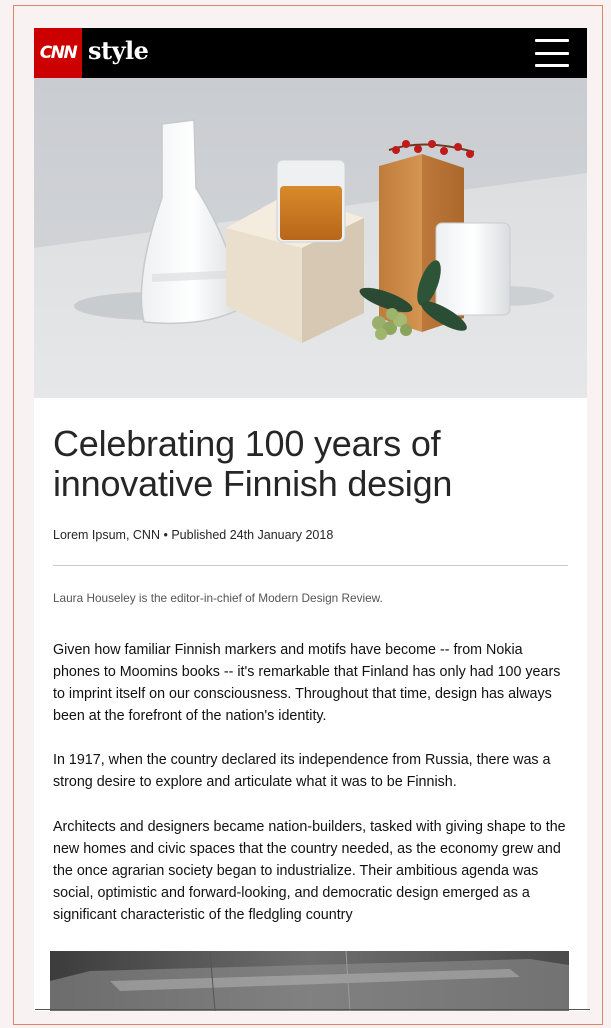 This screenshot has height=1028, width=611. Describe the element at coordinates (310, 565) in the screenshot. I see `byline-divider` at that location.